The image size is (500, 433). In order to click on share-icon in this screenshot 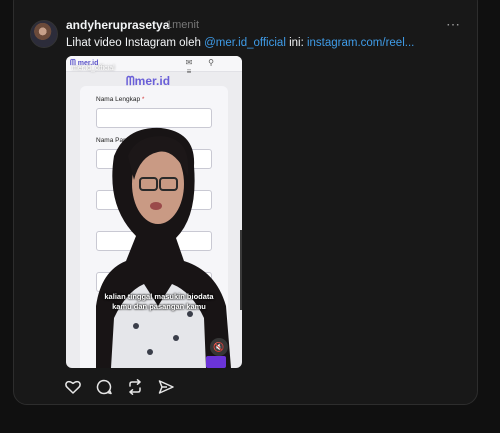, I will do `click(166, 387)`.